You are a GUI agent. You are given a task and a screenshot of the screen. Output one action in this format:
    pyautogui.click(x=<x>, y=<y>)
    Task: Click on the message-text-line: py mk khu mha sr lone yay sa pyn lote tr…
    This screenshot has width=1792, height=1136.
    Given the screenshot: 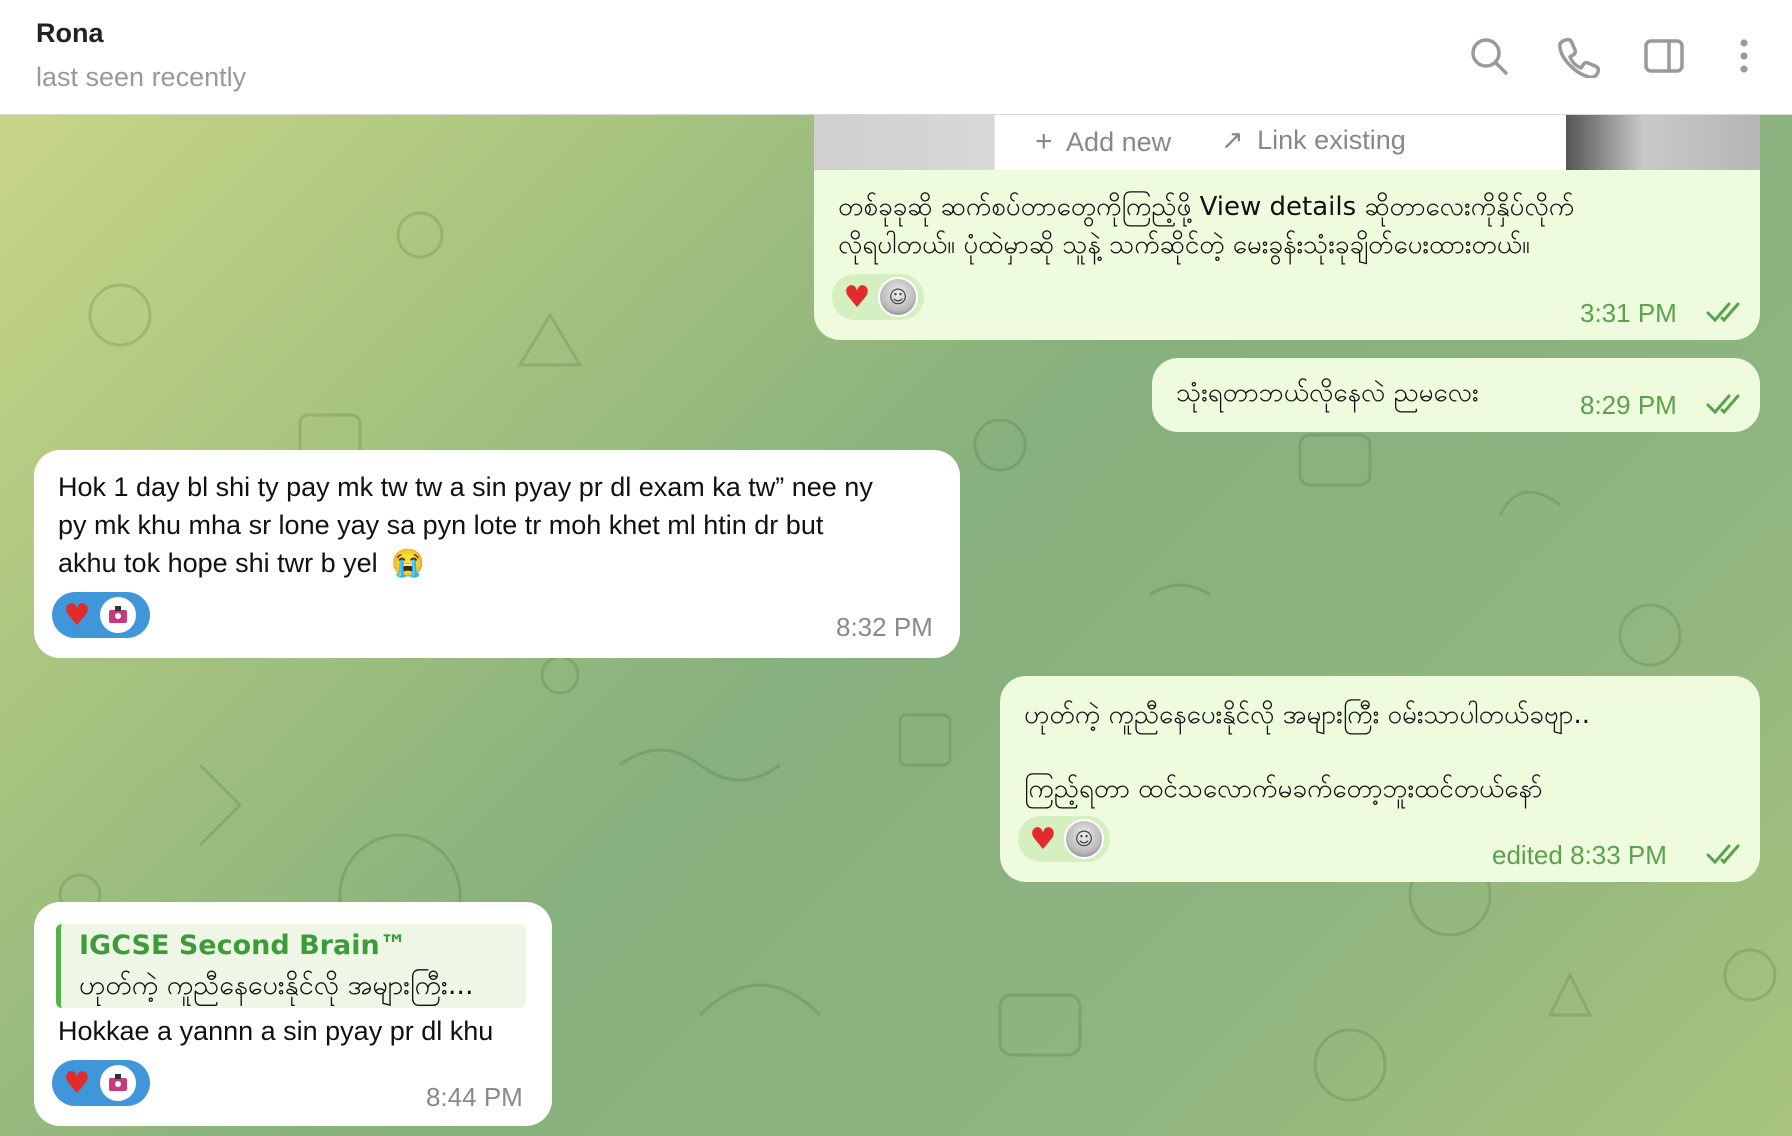 What is the action you would take?
    pyautogui.click(x=441, y=525)
    